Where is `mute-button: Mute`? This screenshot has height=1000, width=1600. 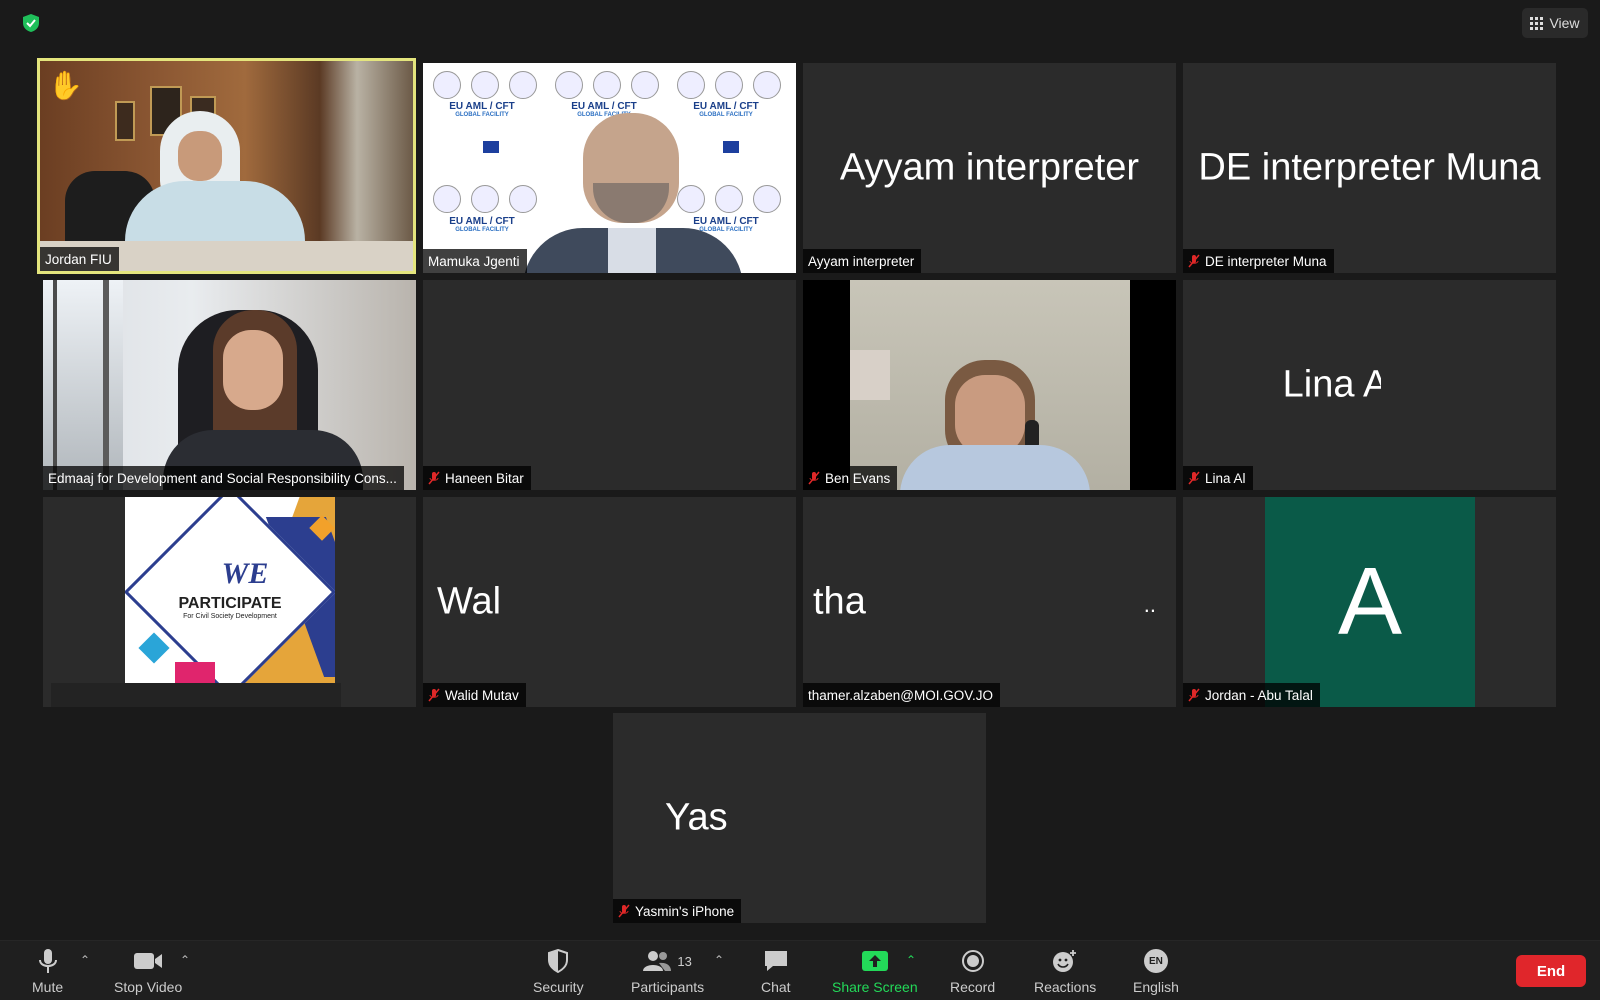 mute-button: Mute is located at coordinates (47, 971).